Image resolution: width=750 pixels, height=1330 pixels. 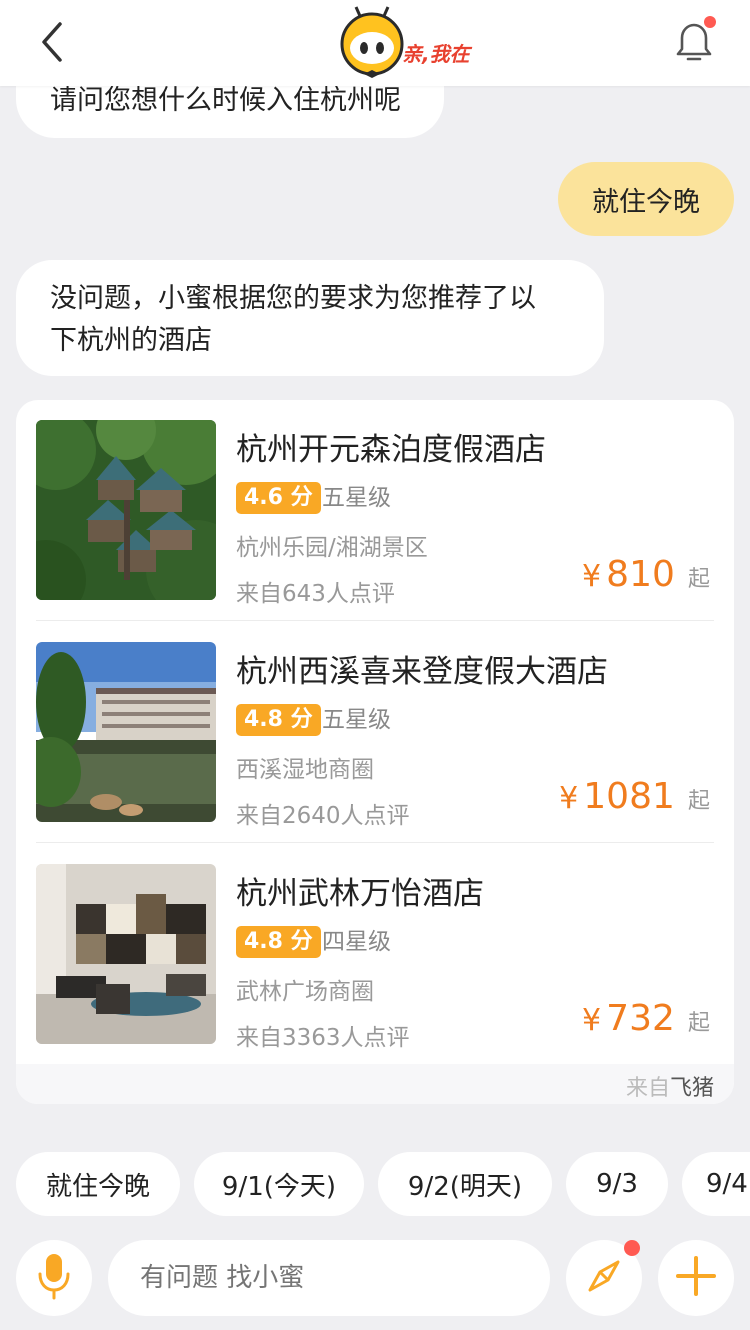 What do you see at coordinates (422, 672) in the screenshot?
I see `hotel-name: 杭州西溪喜来登度假大酒店` at bounding box center [422, 672].